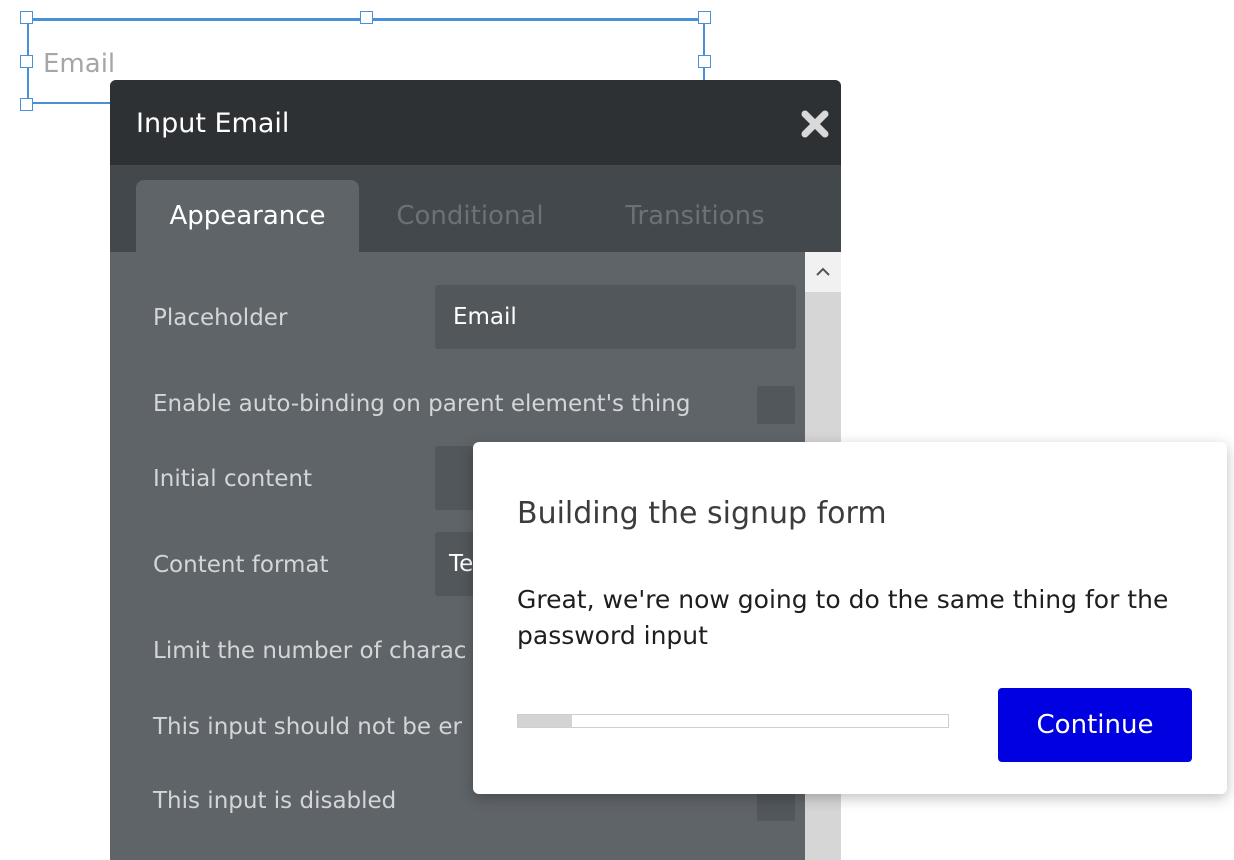  What do you see at coordinates (776, 405) in the screenshot?
I see `auto-binding-checkbox` at bounding box center [776, 405].